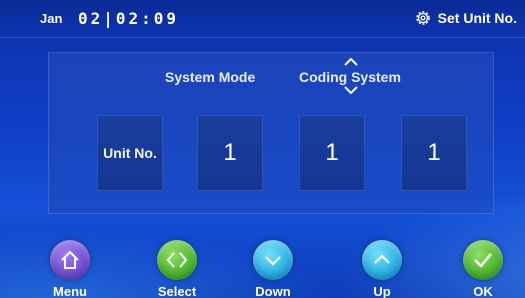 Image resolution: width=525 pixels, height=298 pixels. I want to click on up-button-circle, so click(382, 260).